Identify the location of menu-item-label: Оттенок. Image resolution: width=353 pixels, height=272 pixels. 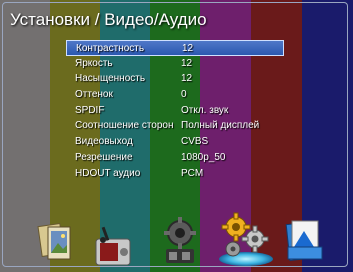
(94, 95).